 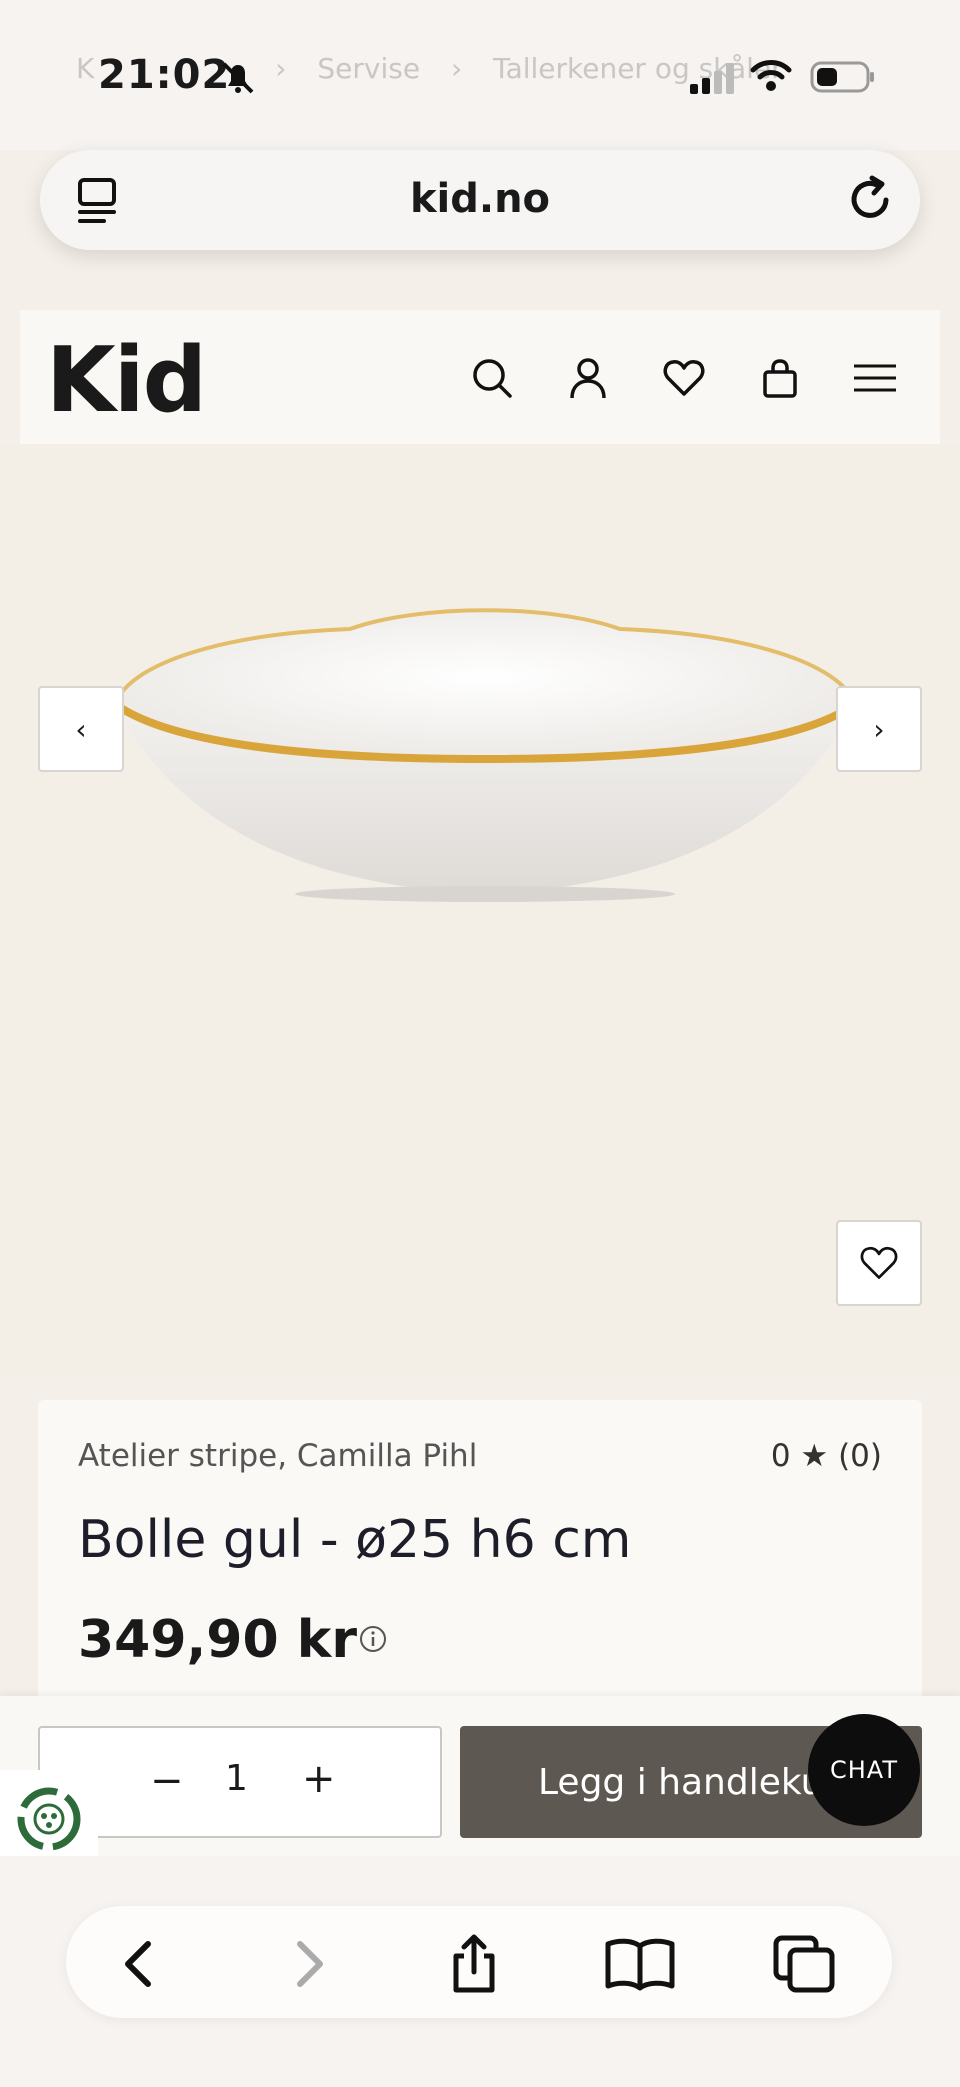 What do you see at coordinates (355, 1540) in the screenshot?
I see `product-title: Bolle gul - ø25 h6 cm` at bounding box center [355, 1540].